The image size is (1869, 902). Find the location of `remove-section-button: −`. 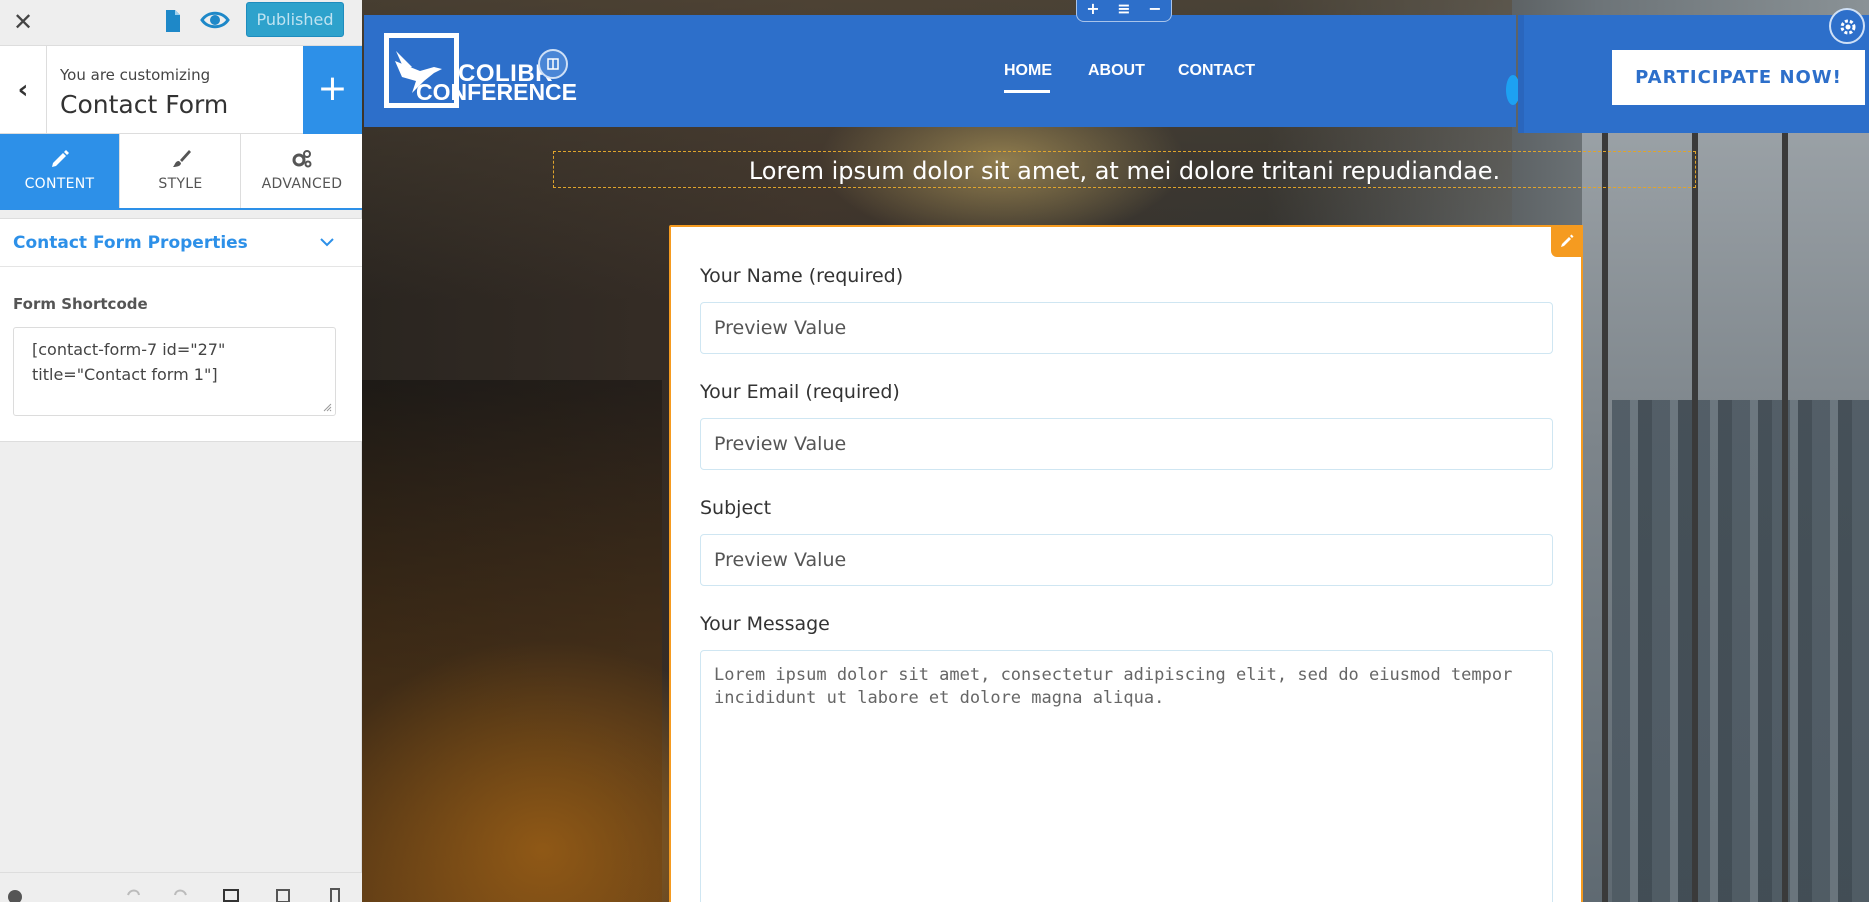

remove-section-button: − is located at coordinates (1155, 9).